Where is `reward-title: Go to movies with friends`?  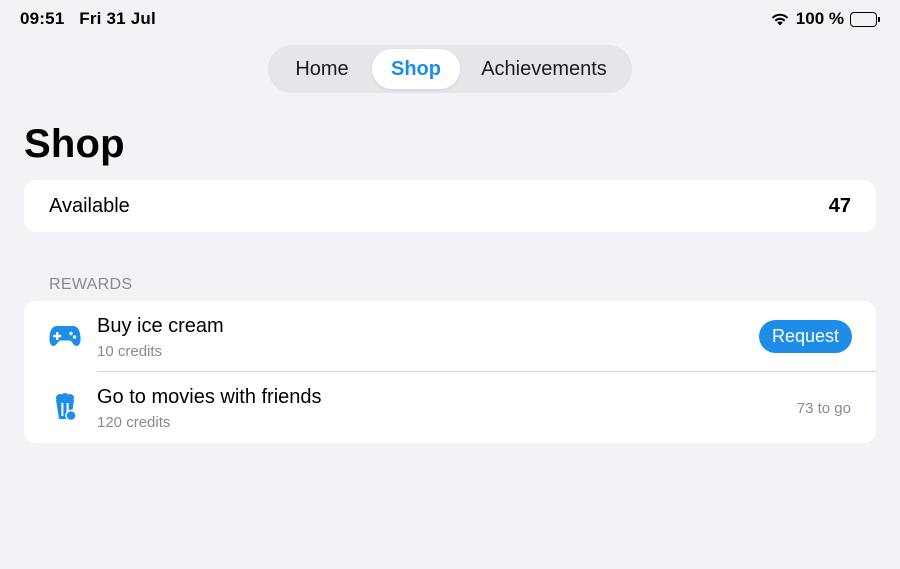
reward-title: Go to movies with friends is located at coordinates (209, 397).